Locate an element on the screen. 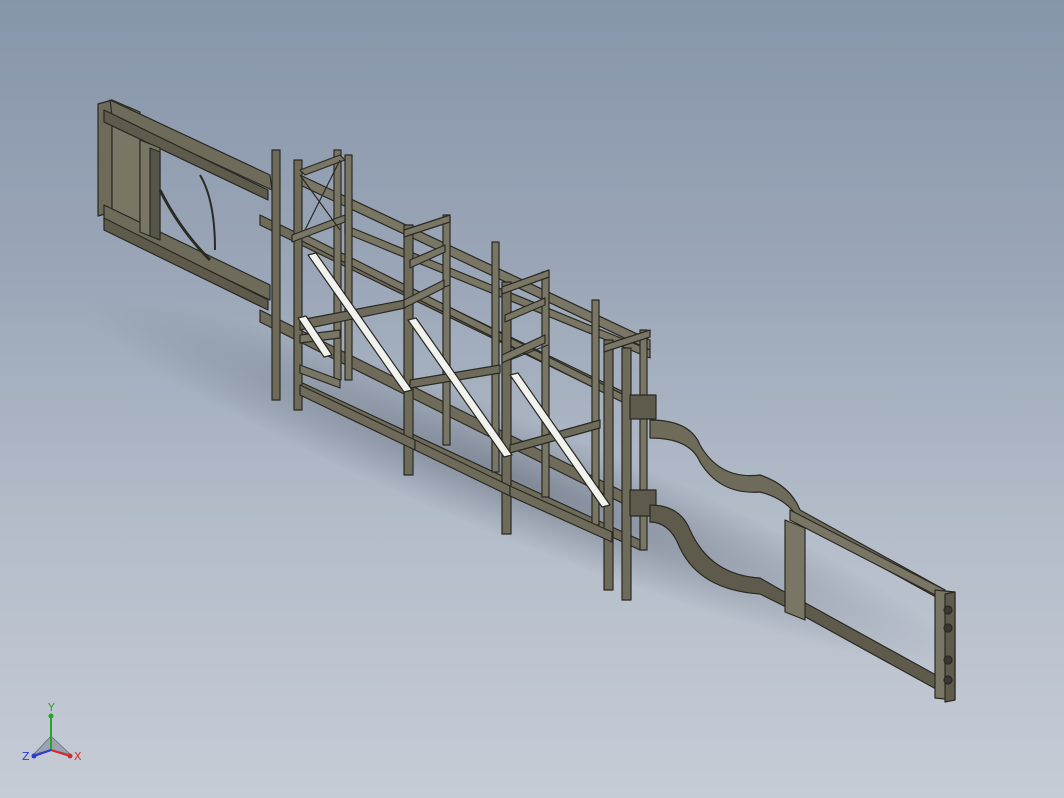  right-chassis-section is located at coordinates (802, 561).